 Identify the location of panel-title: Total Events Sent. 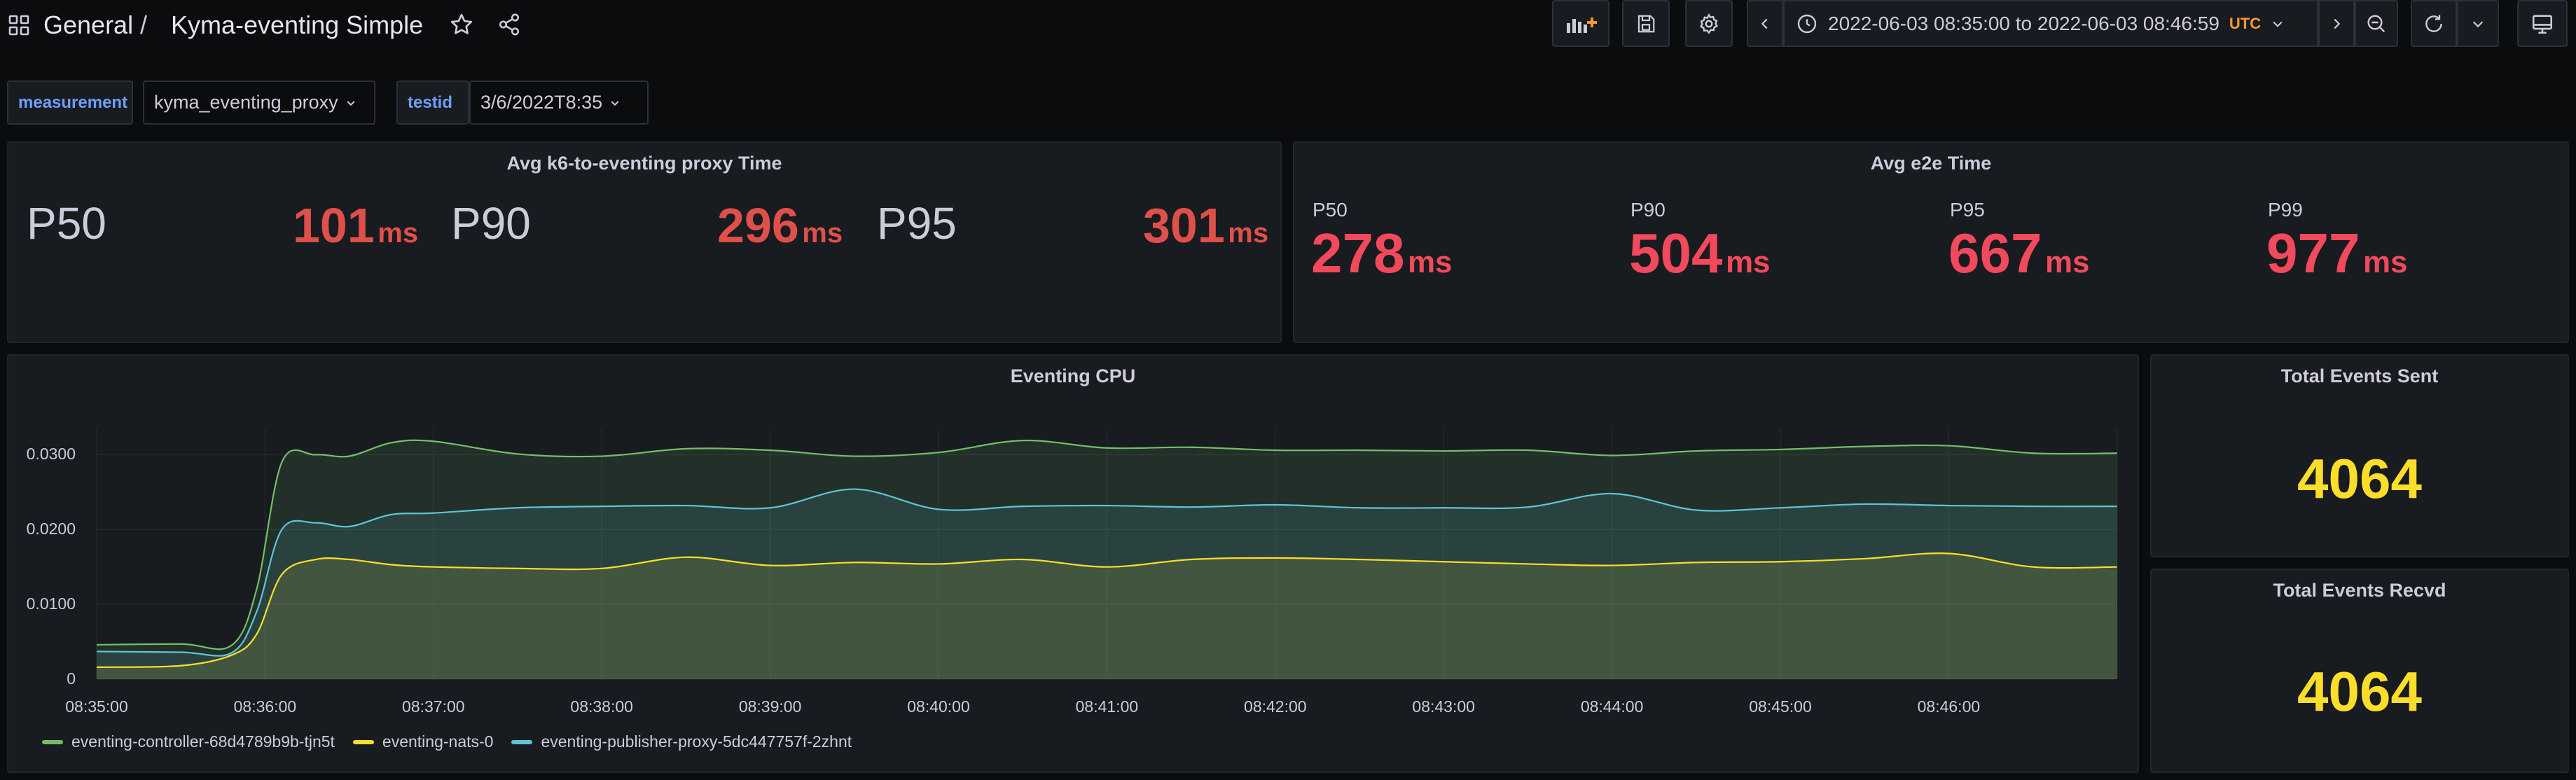
(2360, 376).